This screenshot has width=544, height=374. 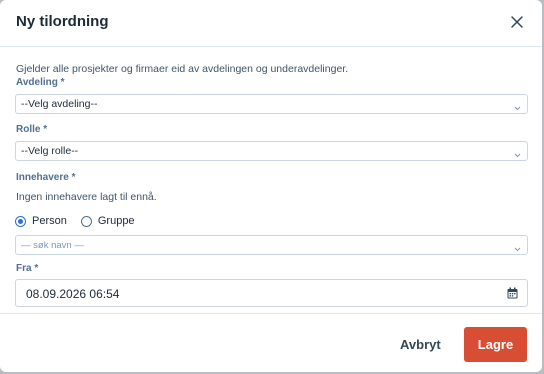 I want to click on save-button: Lagre, so click(x=495, y=344).